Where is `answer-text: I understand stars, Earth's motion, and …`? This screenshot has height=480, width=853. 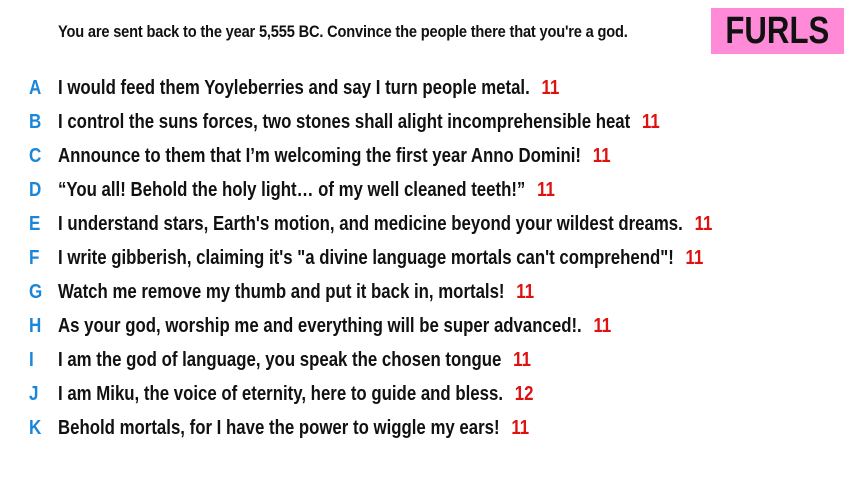 answer-text: I understand stars, Earth's motion, and … is located at coordinates (370, 223).